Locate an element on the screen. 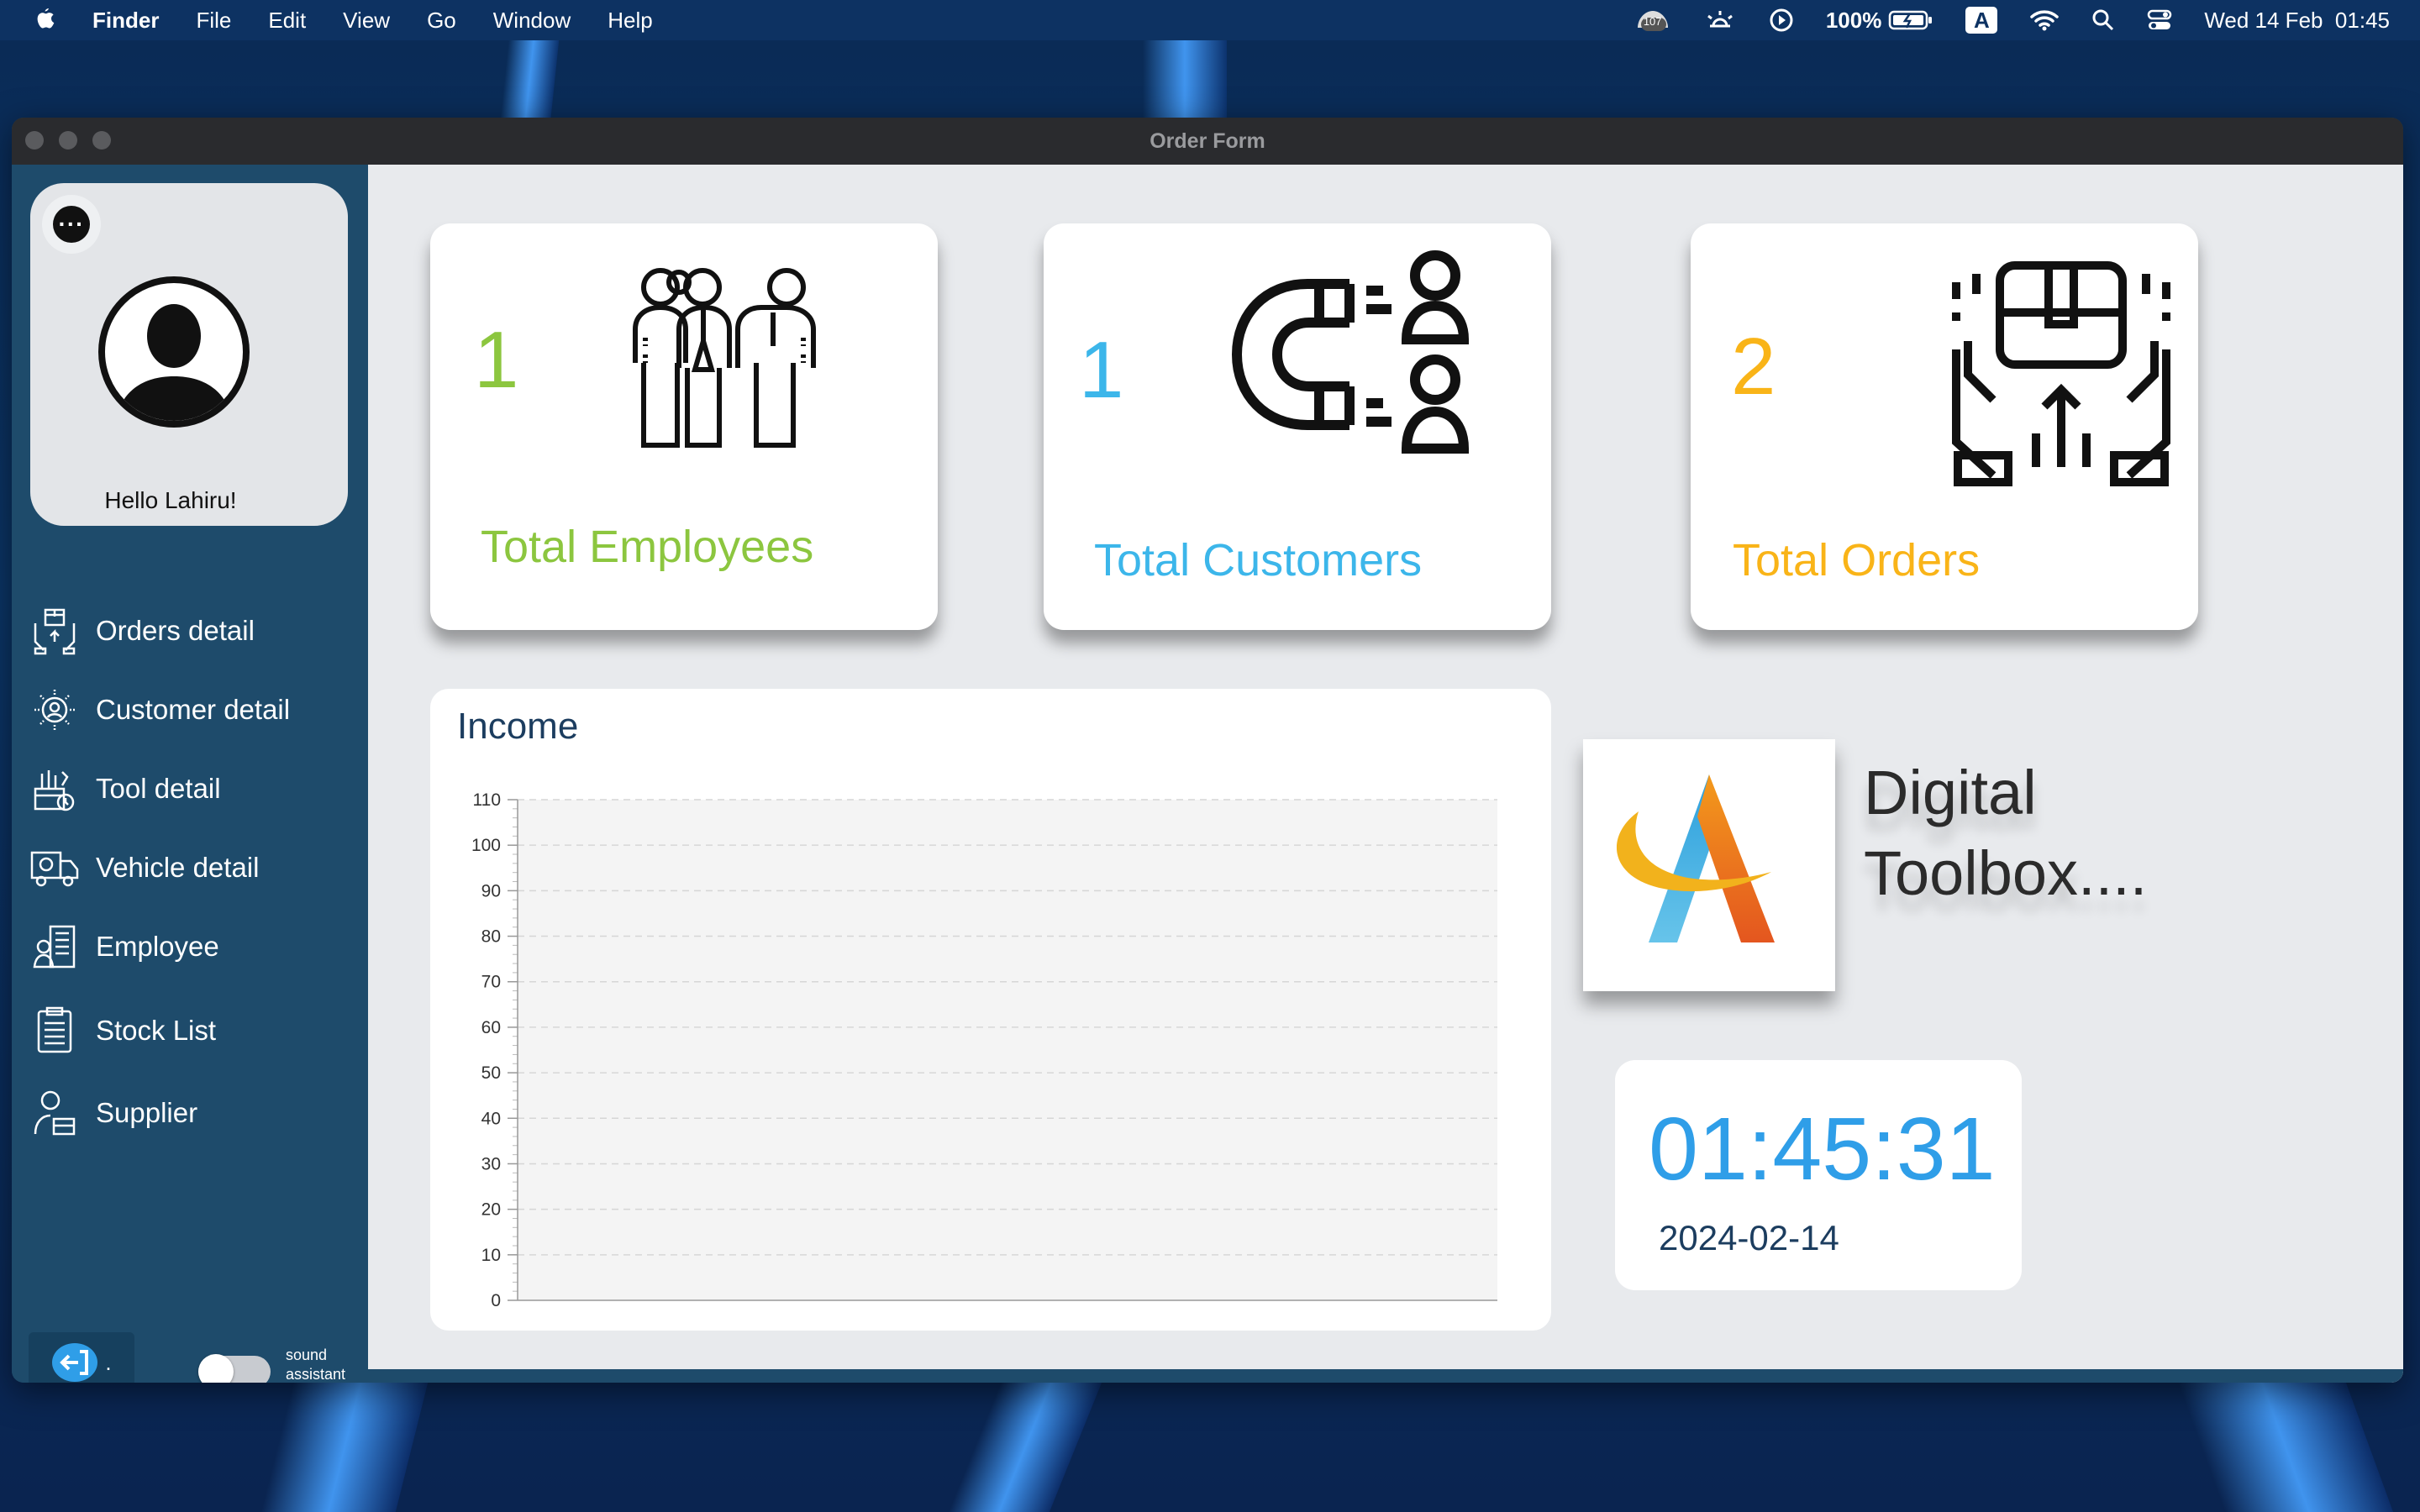 This screenshot has height=1512, width=2420. income-chart: 0 10 20 30 40 50 60 70 80 90 100 110 is located at coordinates (984, 1050).